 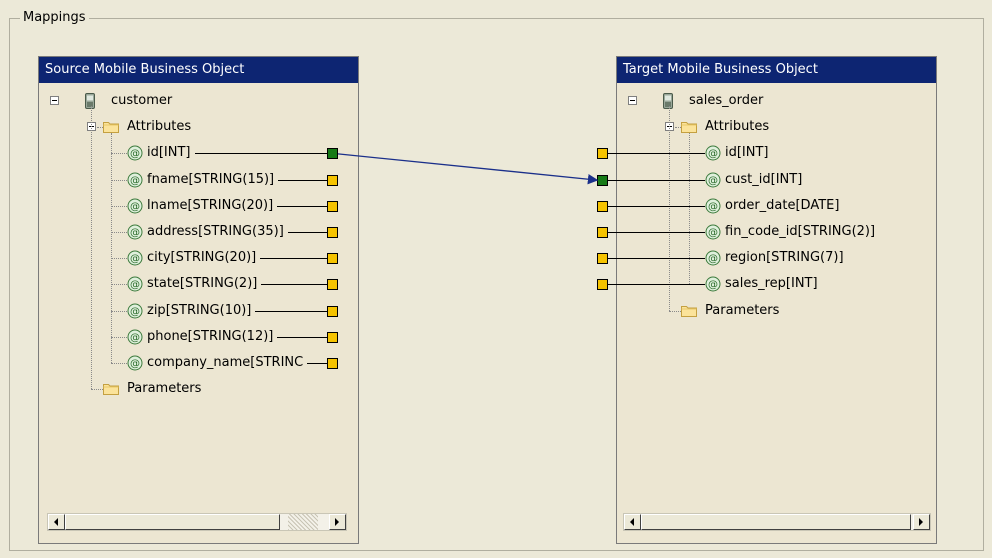 I want to click on attribute-label: lname[STRING(20)], so click(x=210, y=206).